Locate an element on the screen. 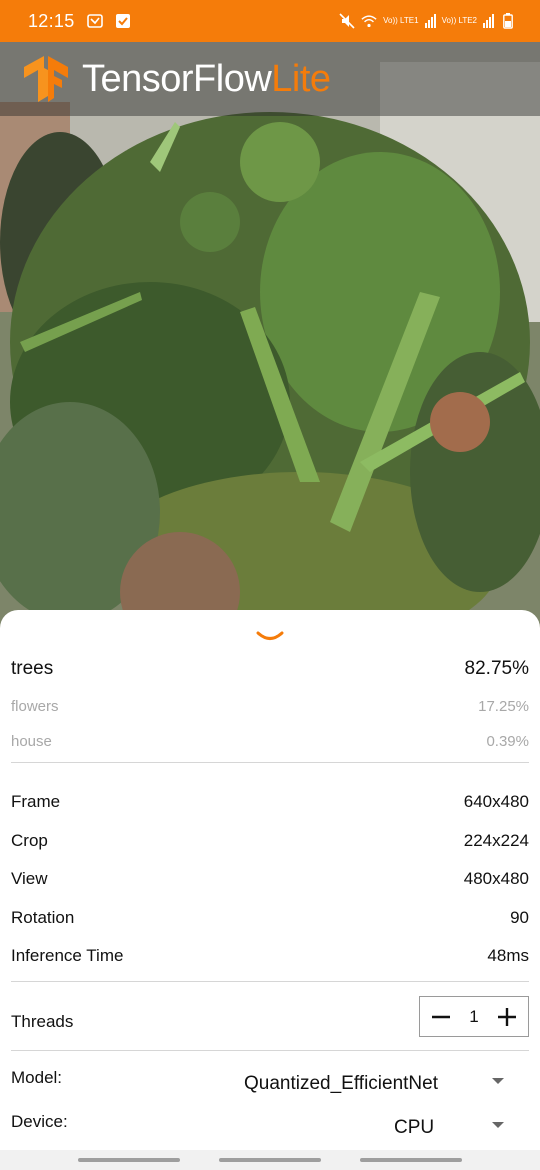  model-label: Model: is located at coordinates (37, 1077).